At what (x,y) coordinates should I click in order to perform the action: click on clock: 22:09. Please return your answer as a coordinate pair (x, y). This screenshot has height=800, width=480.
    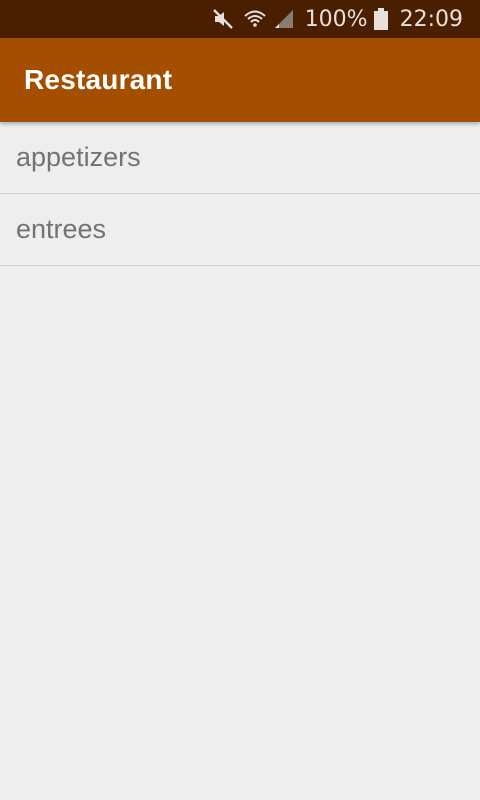
    Looking at the image, I should click on (431, 19).